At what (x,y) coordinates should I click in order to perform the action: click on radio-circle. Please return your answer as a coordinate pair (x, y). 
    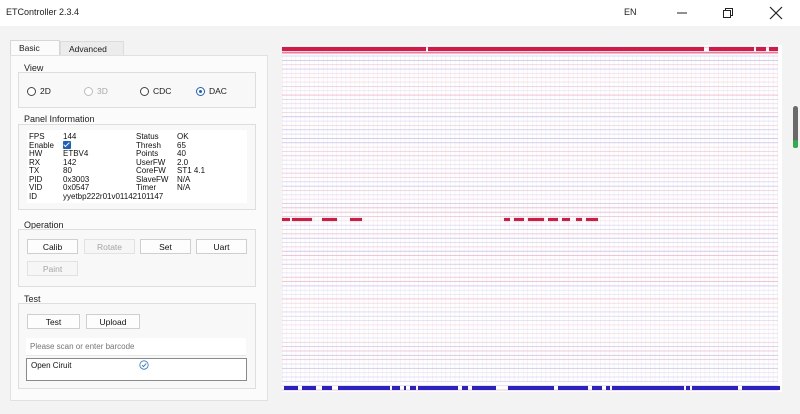
    Looking at the image, I should click on (31, 91).